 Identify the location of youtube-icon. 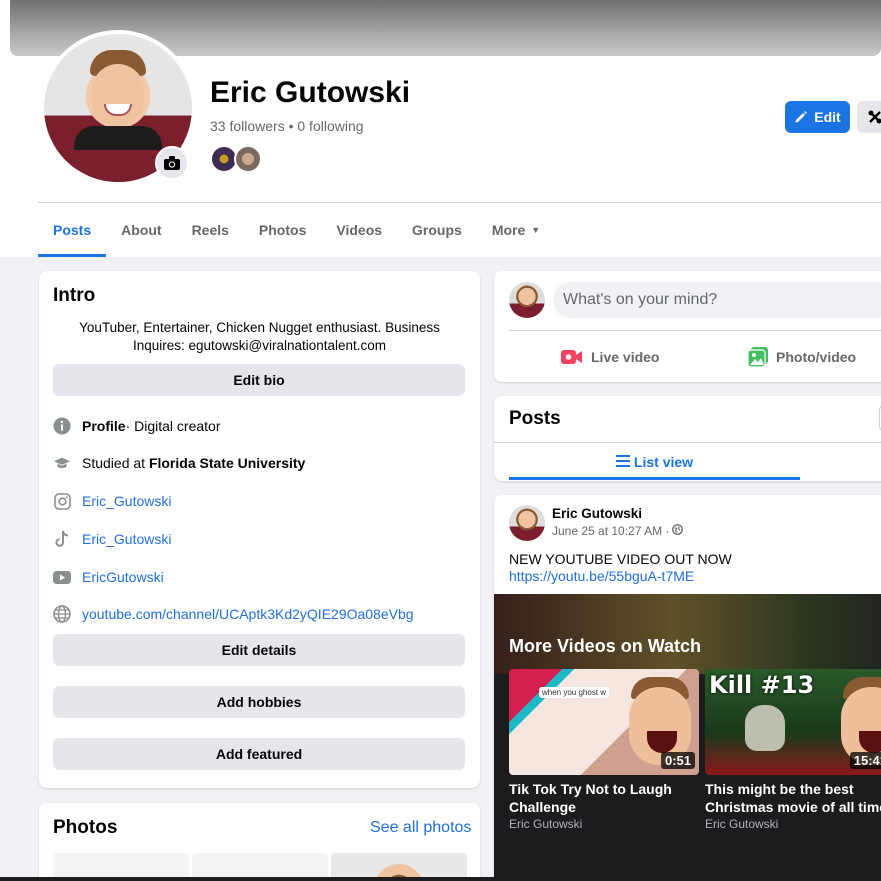
(62, 577).